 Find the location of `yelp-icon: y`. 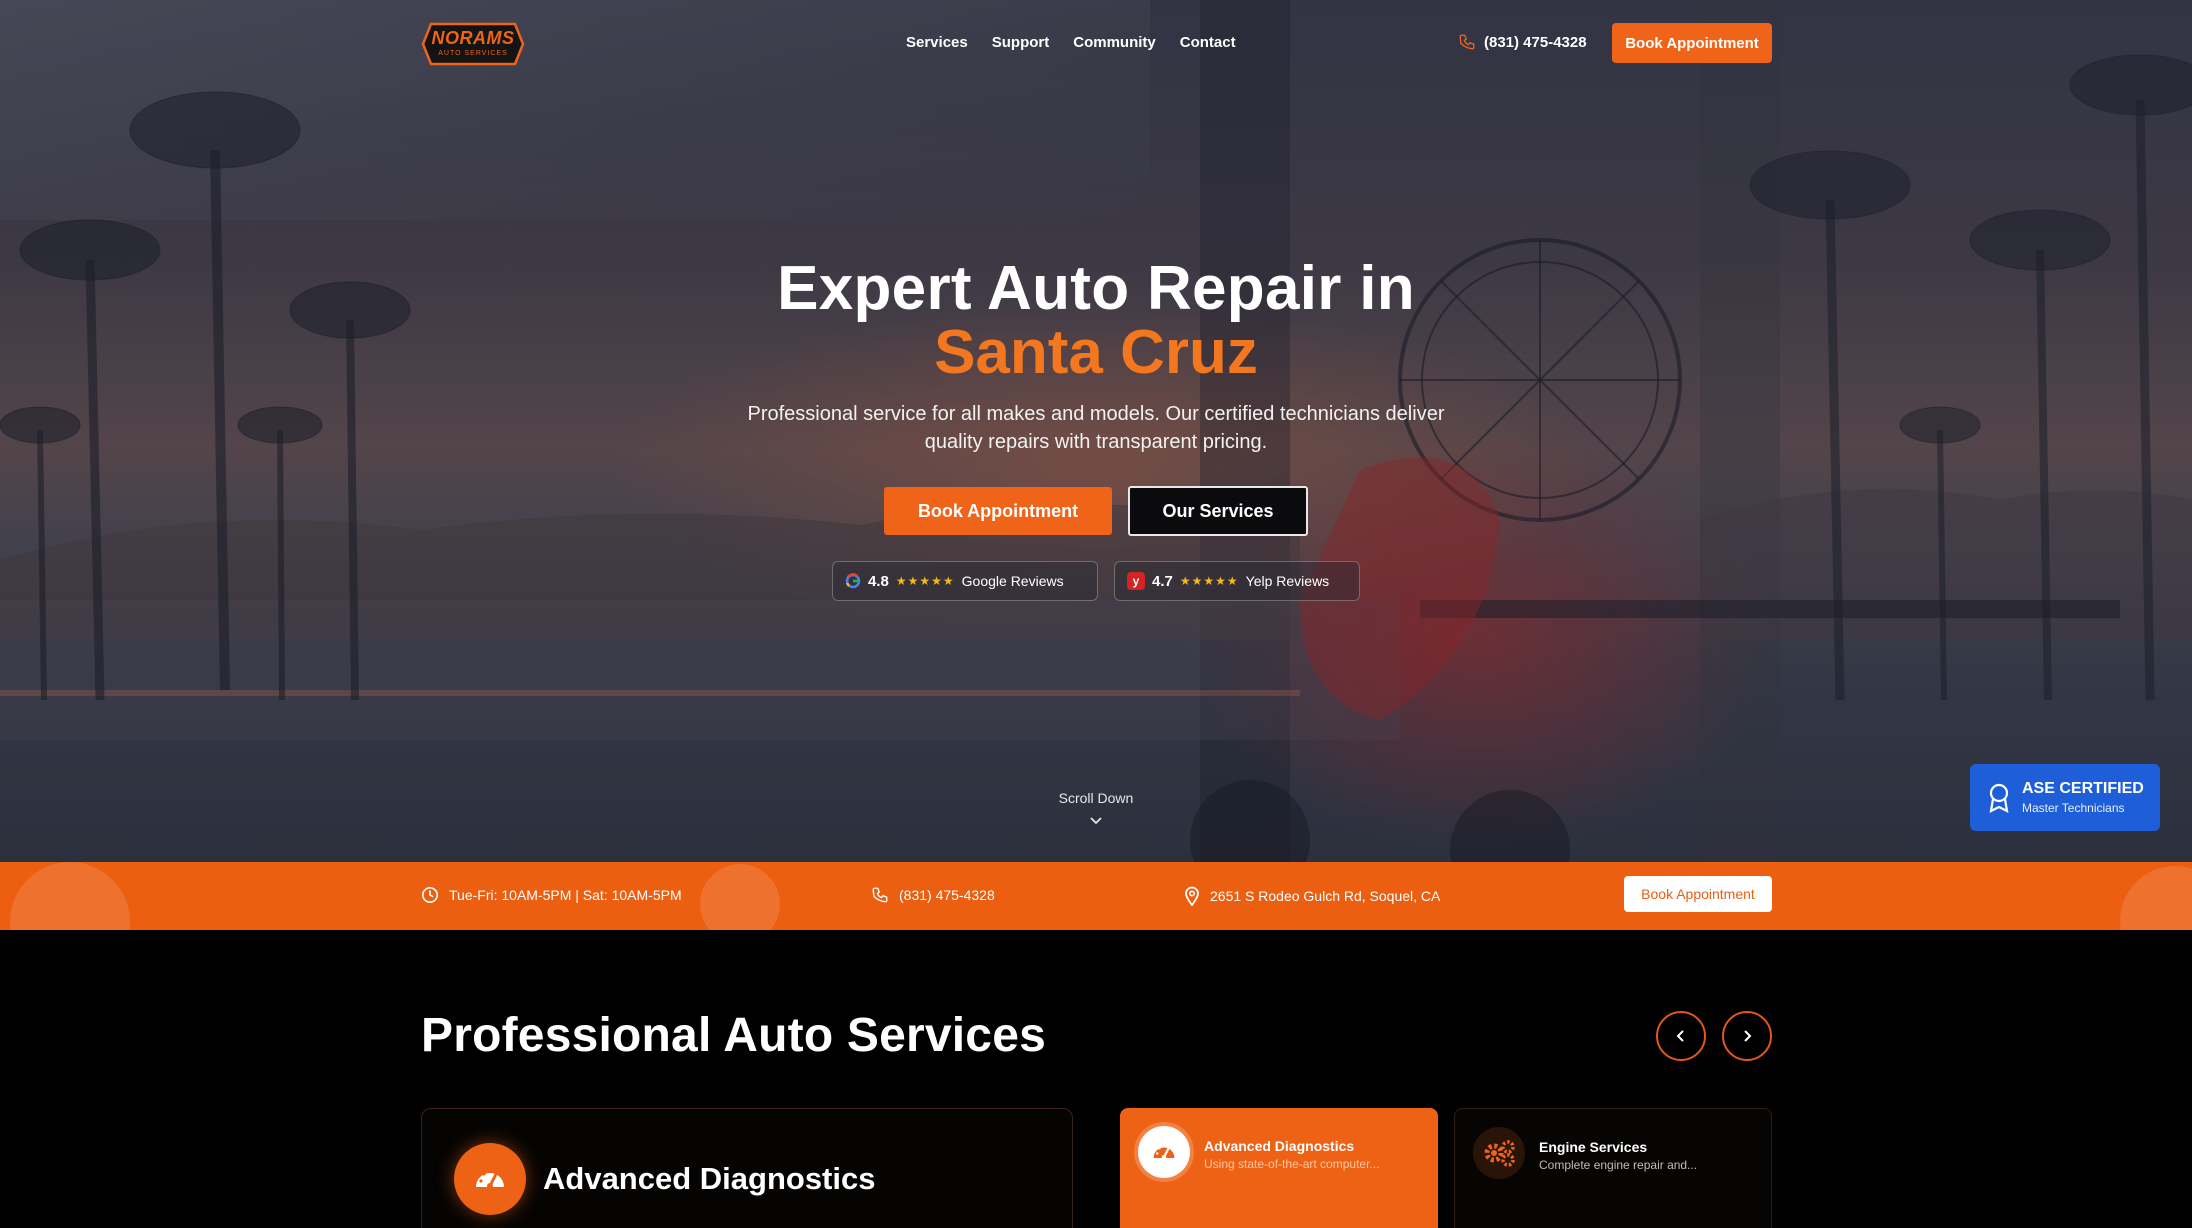

yelp-icon: y is located at coordinates (1136, 581).